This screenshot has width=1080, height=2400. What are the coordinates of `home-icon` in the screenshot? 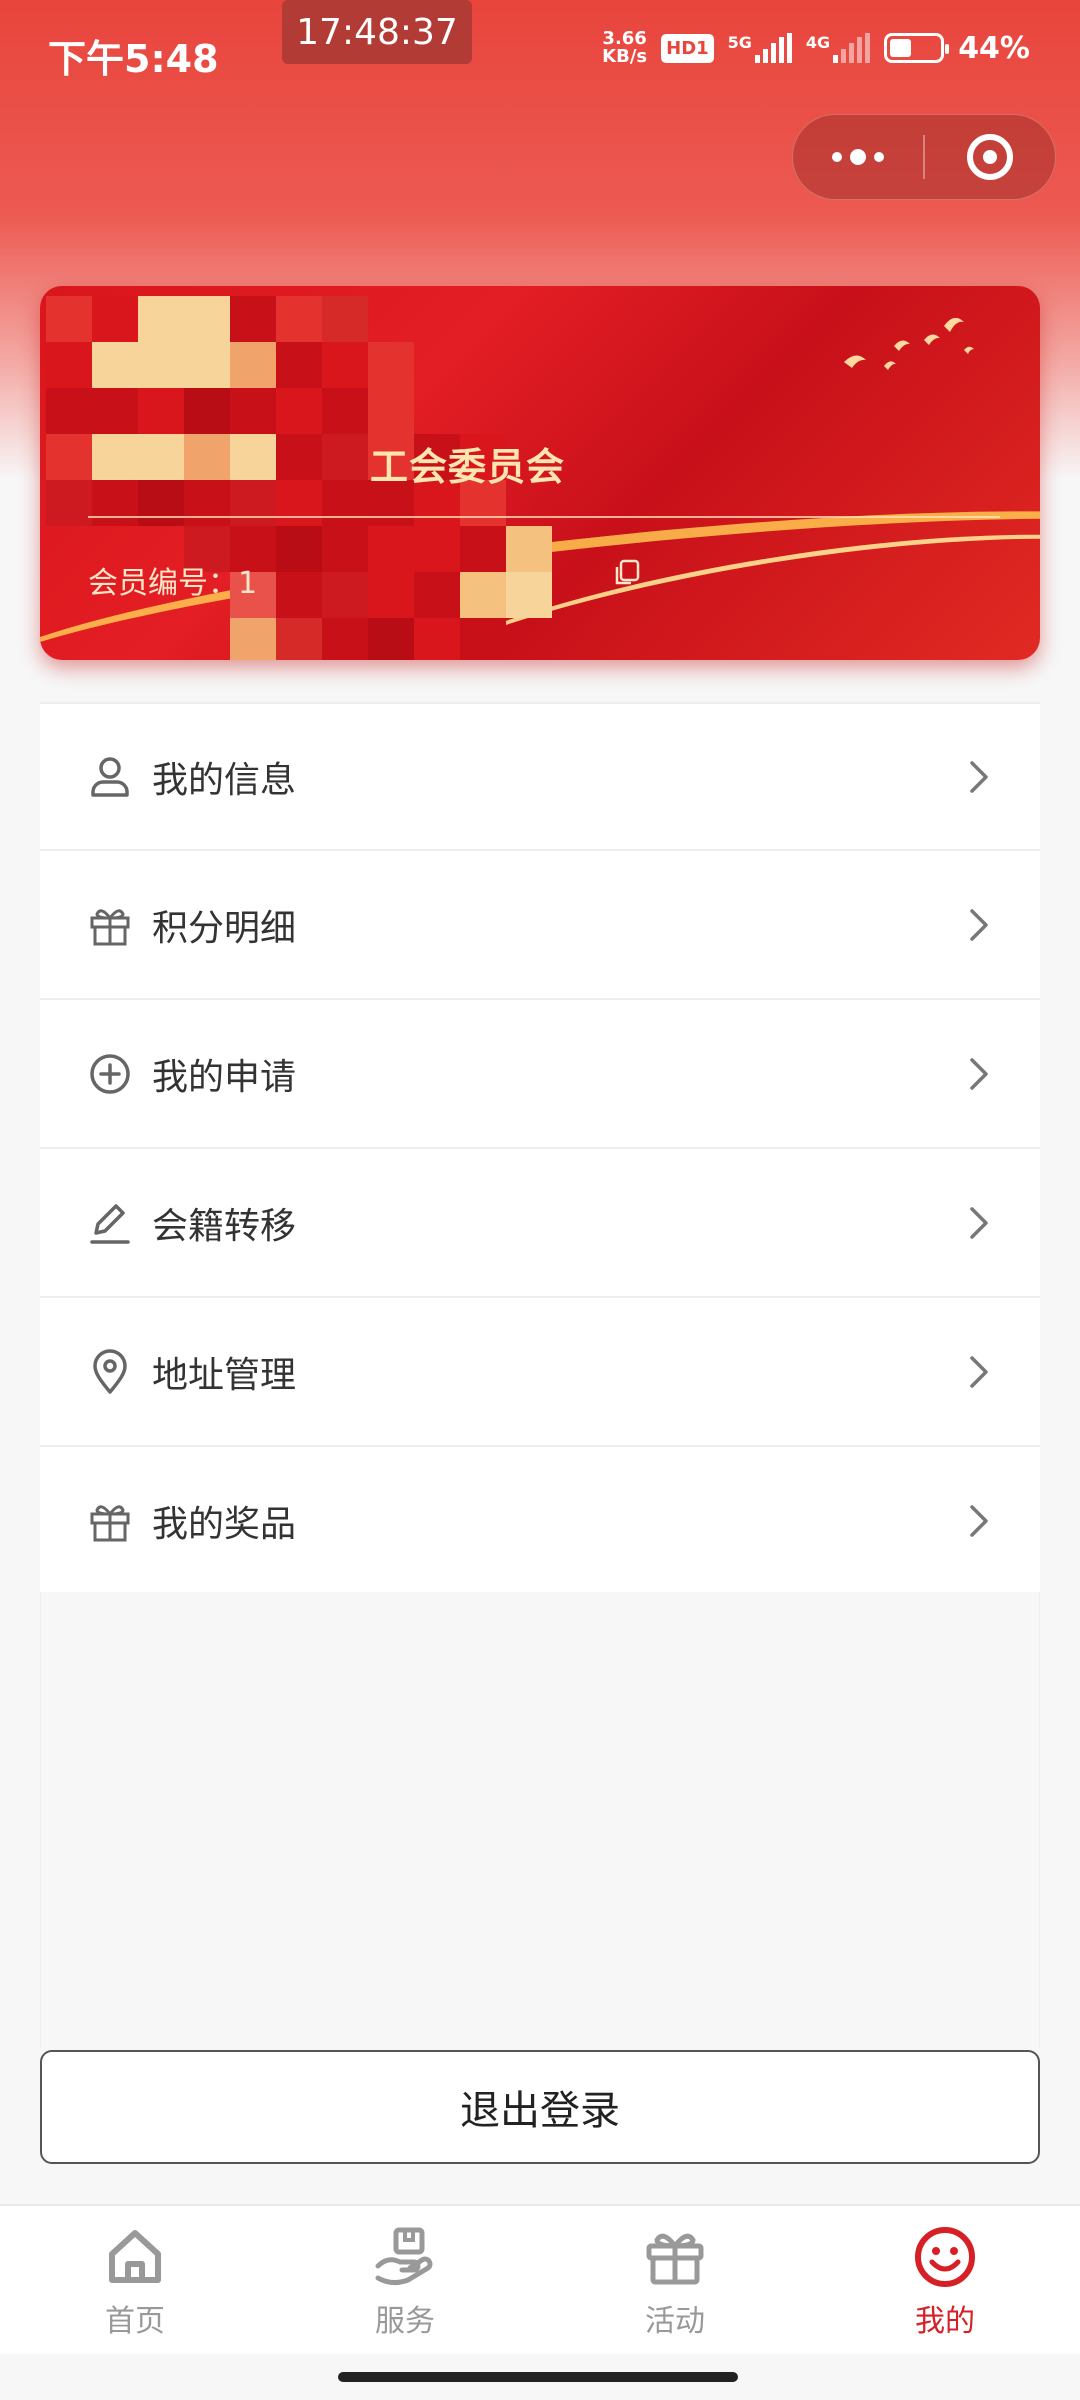 It's located at (135, 2256).